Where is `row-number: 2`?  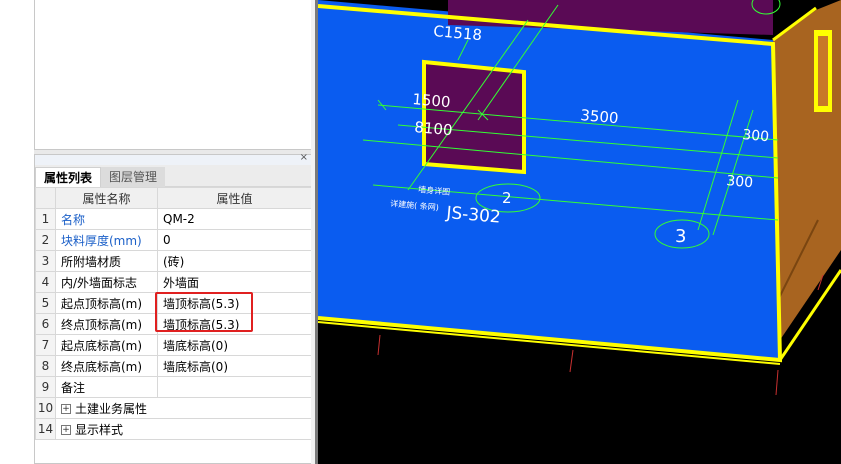 row-number: 2 is located at coordinates (45, 240).